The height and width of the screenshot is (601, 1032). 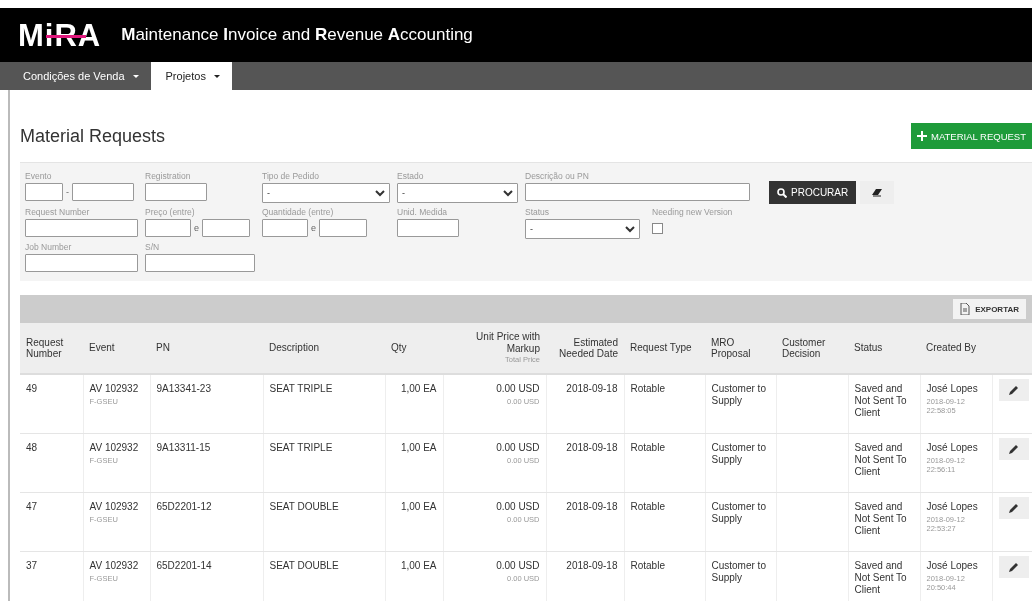 What do you see at coordinates (956, 348) in the screenshot?
I see `column-header: Created By` at bounding box center [956, 348].